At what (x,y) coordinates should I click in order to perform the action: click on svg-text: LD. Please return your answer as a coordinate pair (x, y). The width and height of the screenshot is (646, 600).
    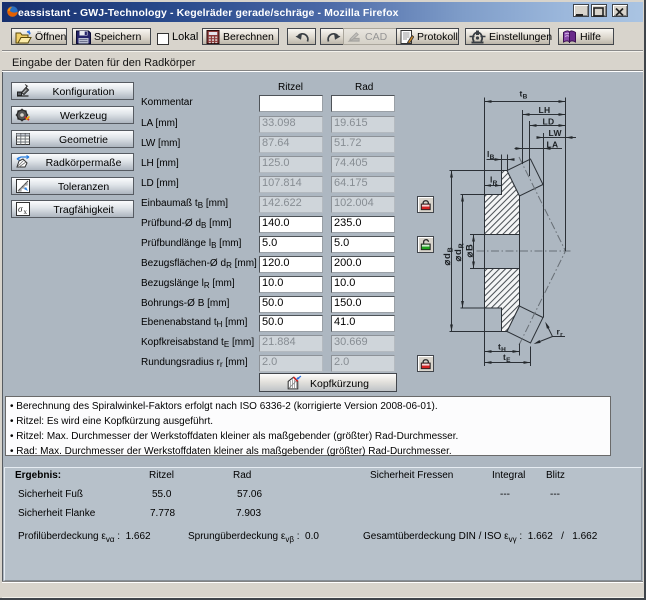
    Looking at the image, I should click on (549, 121).